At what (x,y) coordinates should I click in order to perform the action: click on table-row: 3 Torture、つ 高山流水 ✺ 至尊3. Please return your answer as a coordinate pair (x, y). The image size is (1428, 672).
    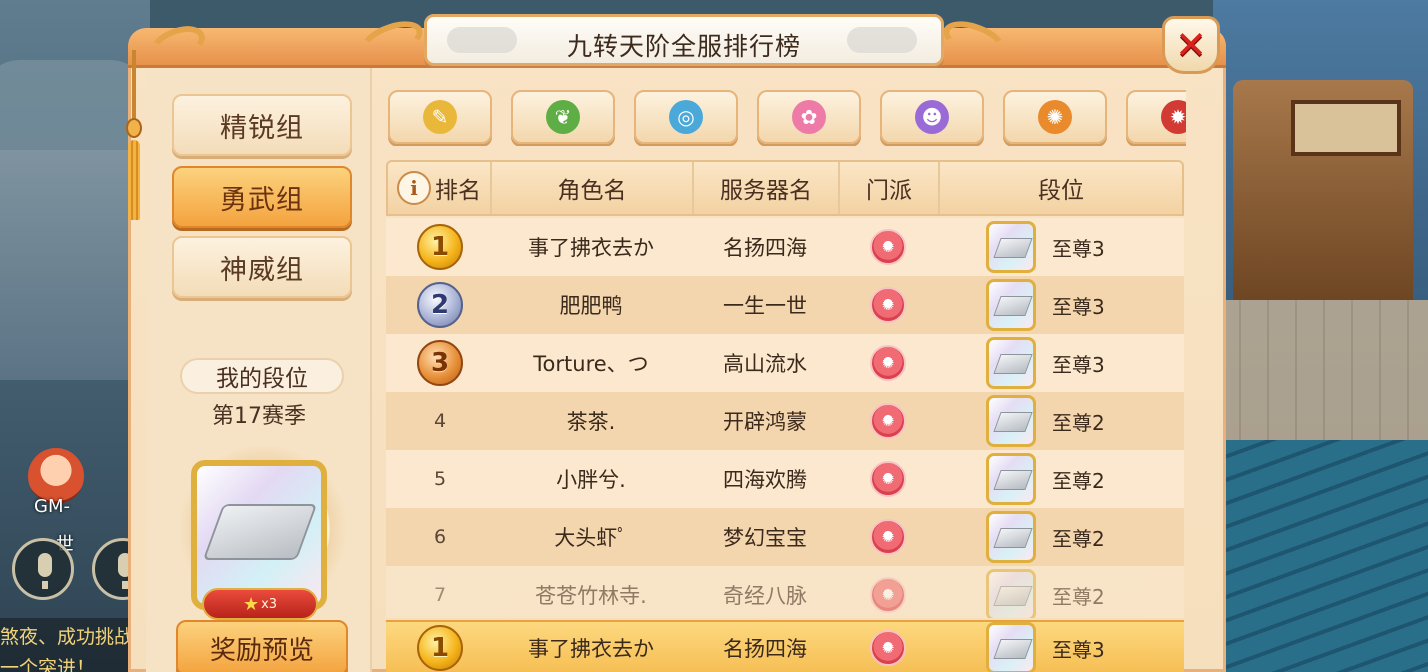
    Looking at the image, I should click on (785, 363).